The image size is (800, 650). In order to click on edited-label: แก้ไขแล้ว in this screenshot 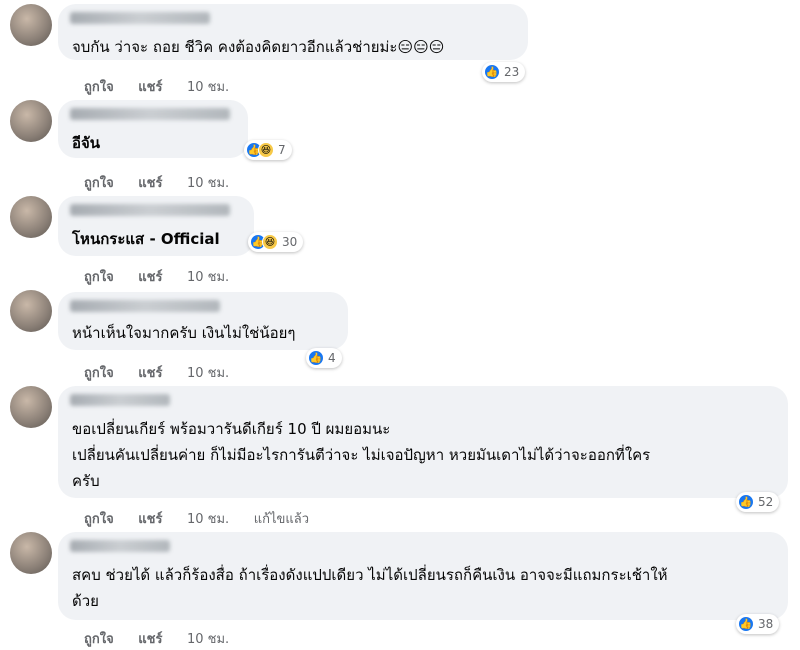, I will do `click(281, 519)`.